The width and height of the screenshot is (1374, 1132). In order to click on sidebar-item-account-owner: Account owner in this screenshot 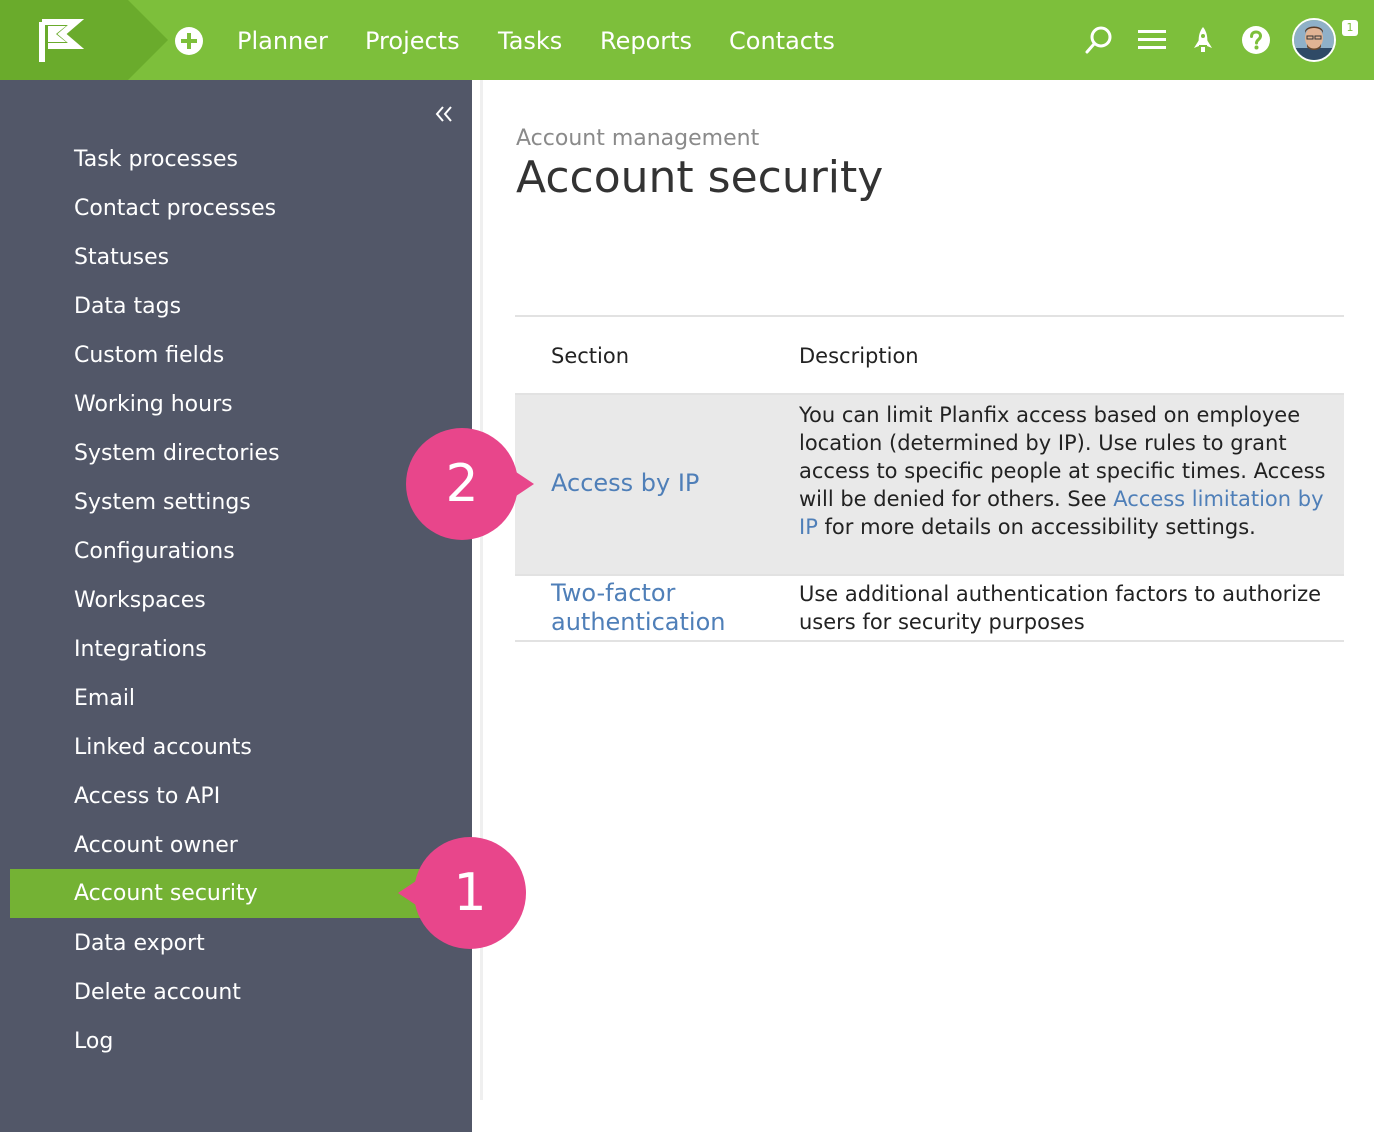, I will do `click(241, 845)`.